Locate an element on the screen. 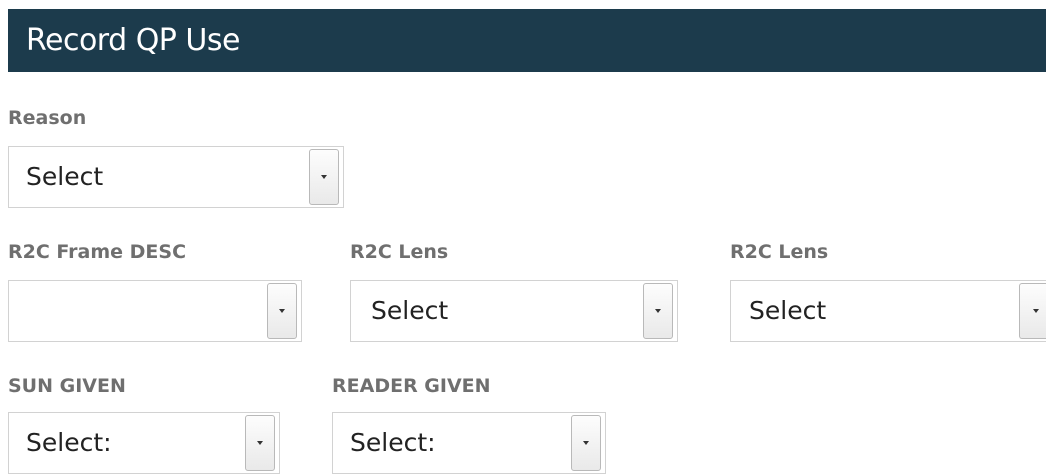  sun-given-dropdown-button is located at coordinates (260, 443).